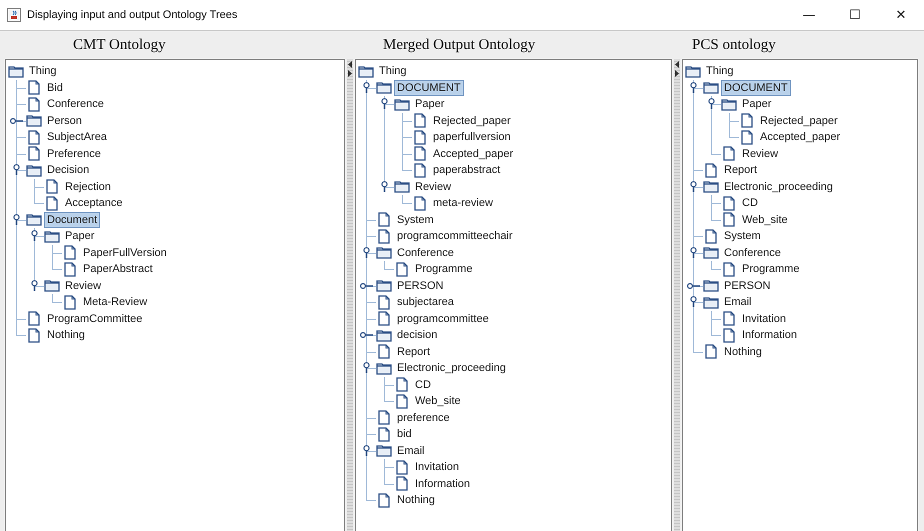  Describe the element at coordinates (64, 120) in the screenshot. I see `tree-node: Person` at that location.